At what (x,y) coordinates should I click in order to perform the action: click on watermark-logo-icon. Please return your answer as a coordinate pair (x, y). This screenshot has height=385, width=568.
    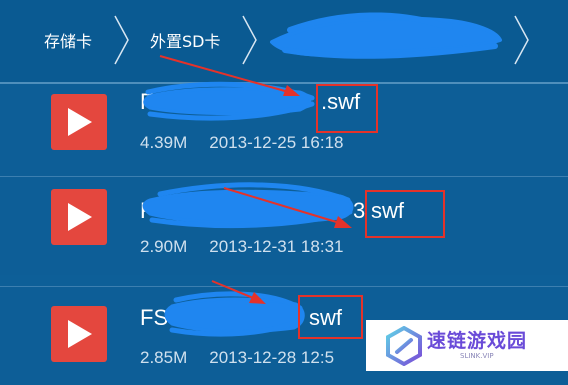
    Looking at the image, I should click on (404, 346).